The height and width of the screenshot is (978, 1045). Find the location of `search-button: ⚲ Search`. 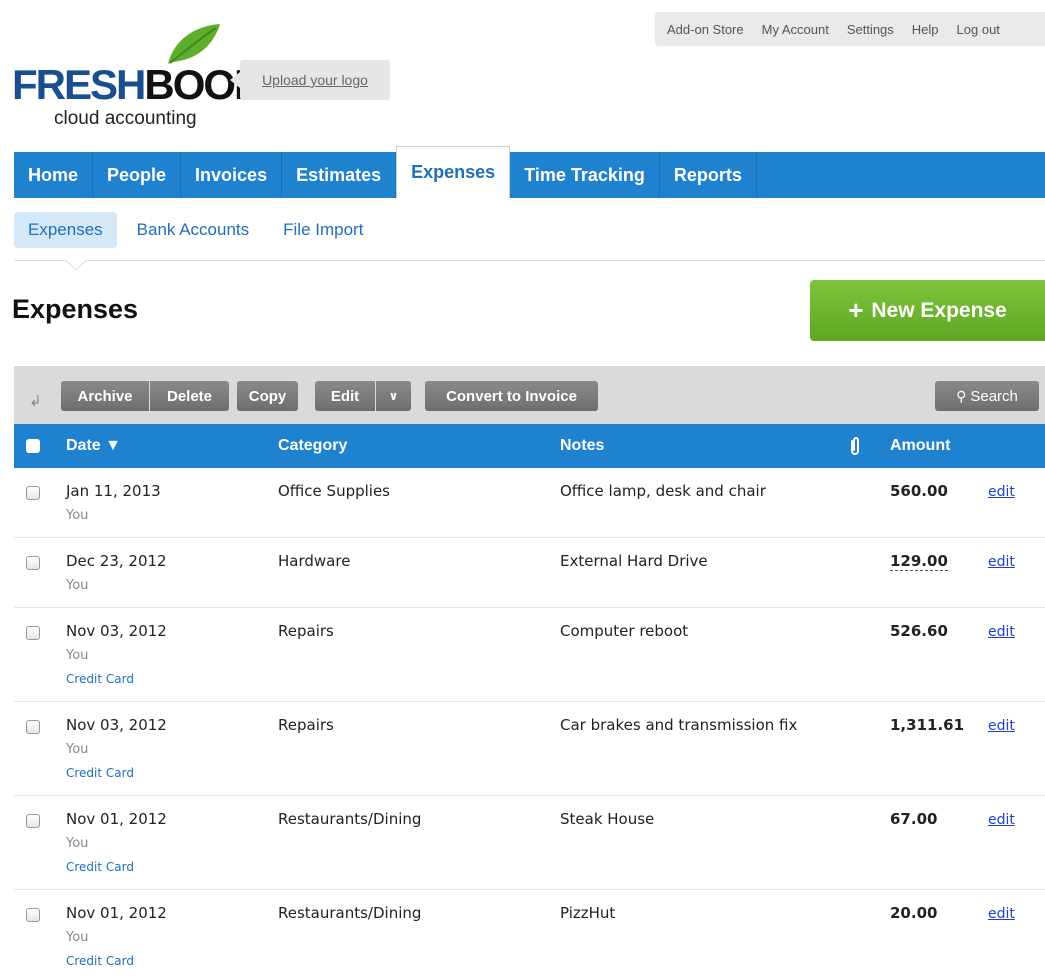

search-button: ⚲ Search is located at coordinates (987, 396).